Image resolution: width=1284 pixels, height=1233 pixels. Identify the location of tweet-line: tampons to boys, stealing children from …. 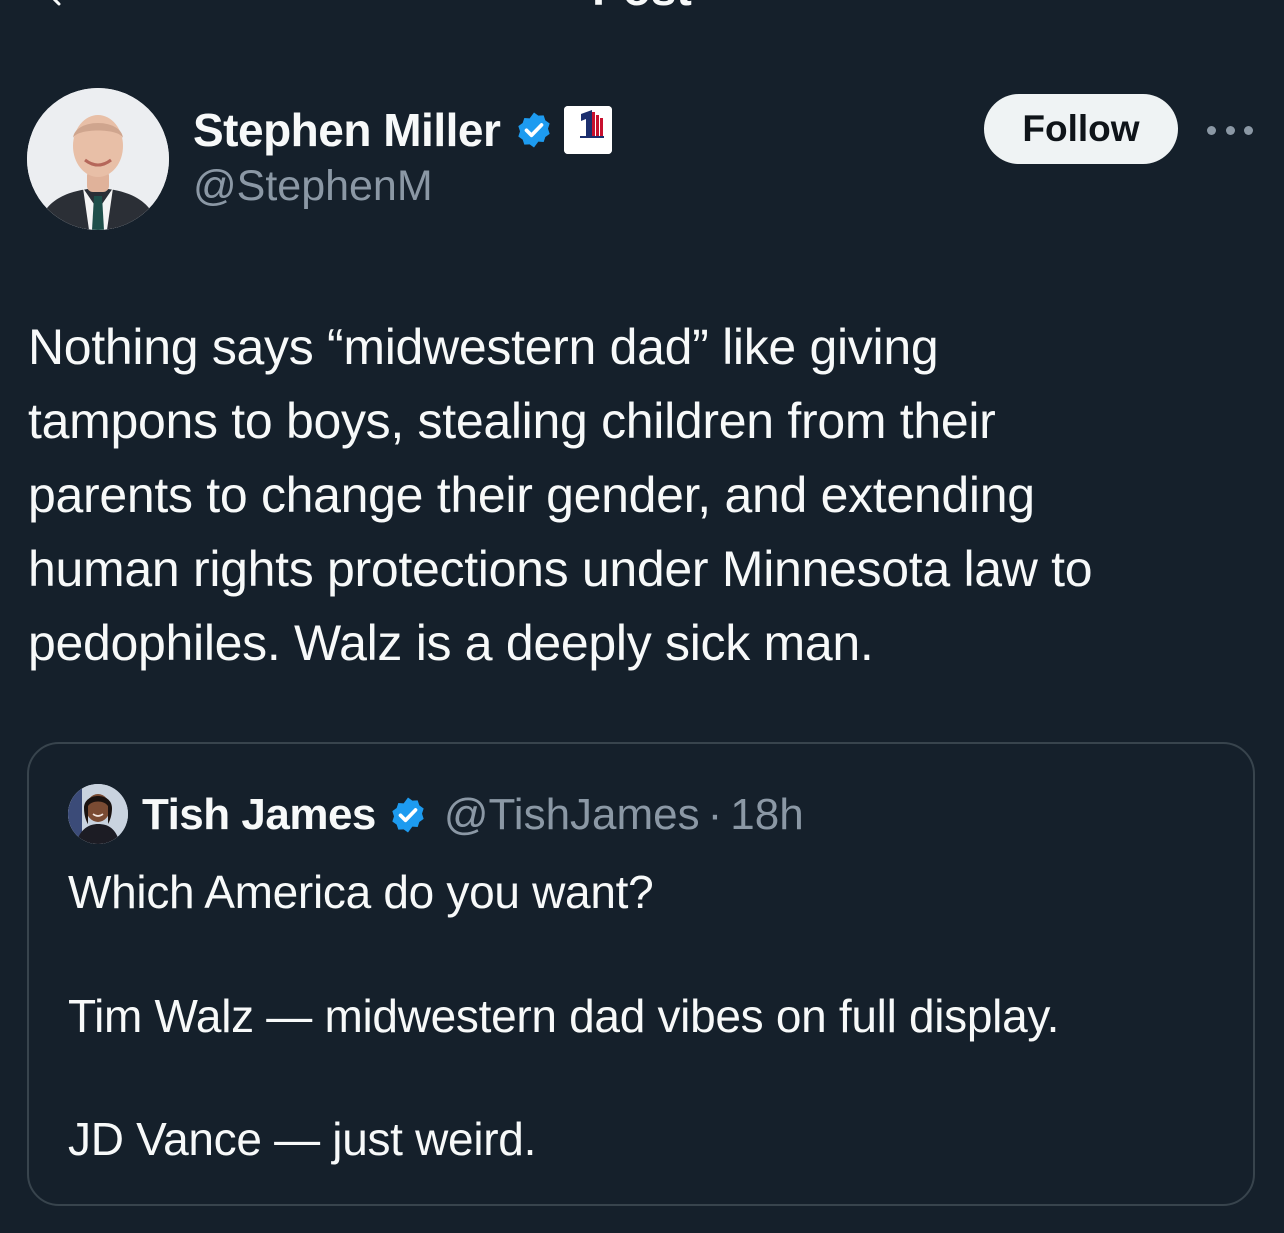
(512, 421).